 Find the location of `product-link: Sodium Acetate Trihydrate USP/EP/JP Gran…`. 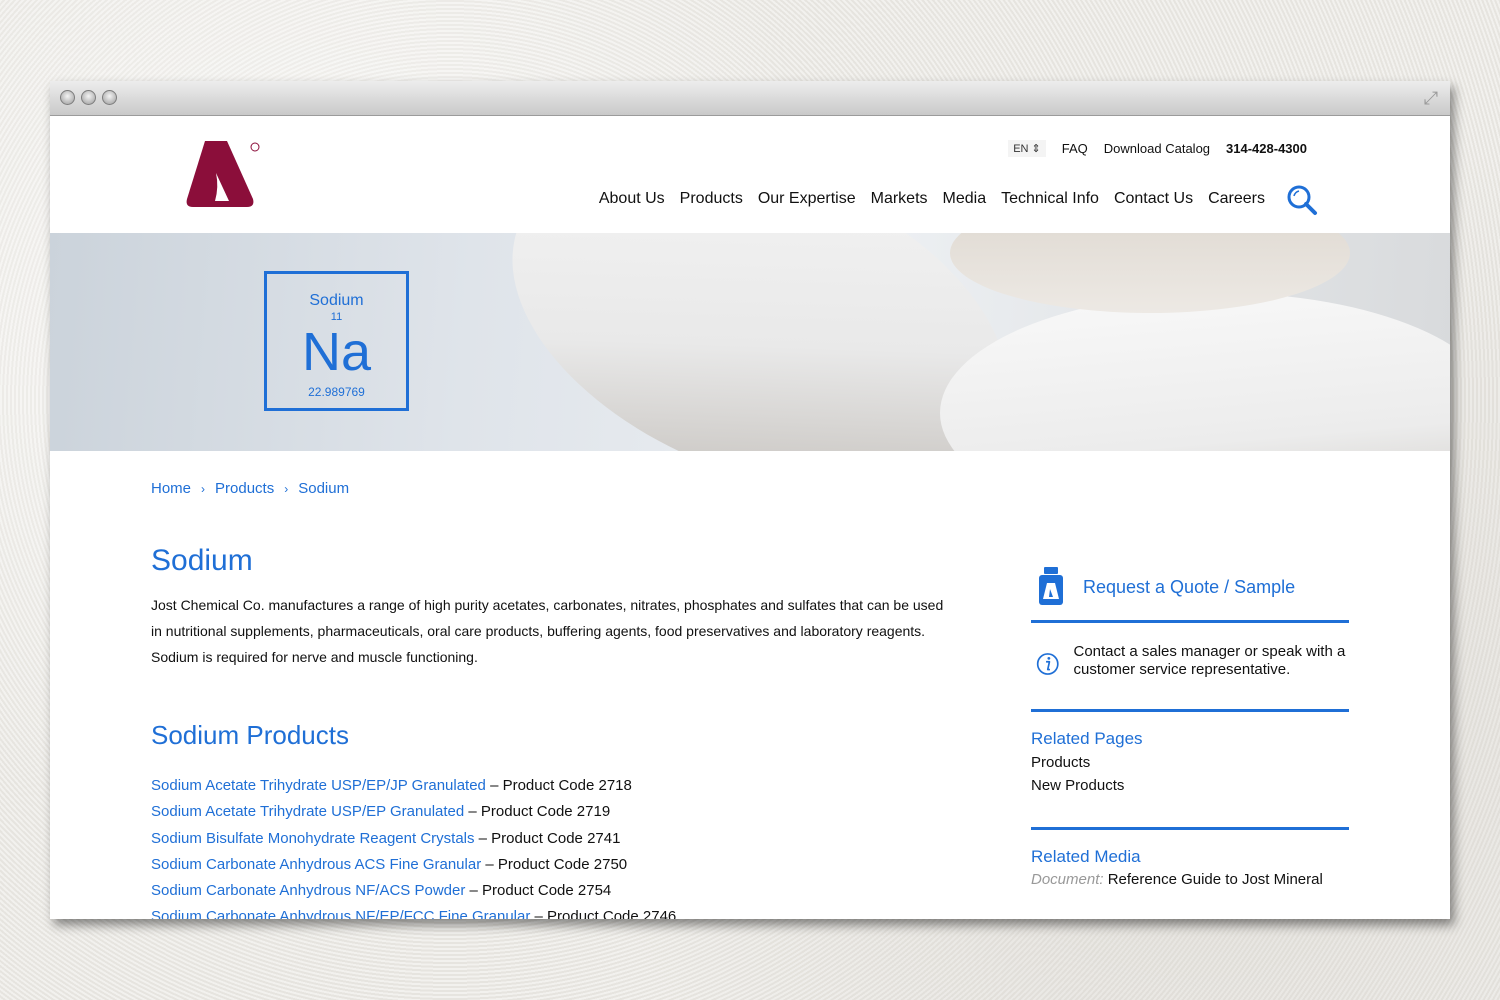

product-link: Sodium Acetate Trihydrate USP/EP/JP Gran… is located at coordinates (318, 785).